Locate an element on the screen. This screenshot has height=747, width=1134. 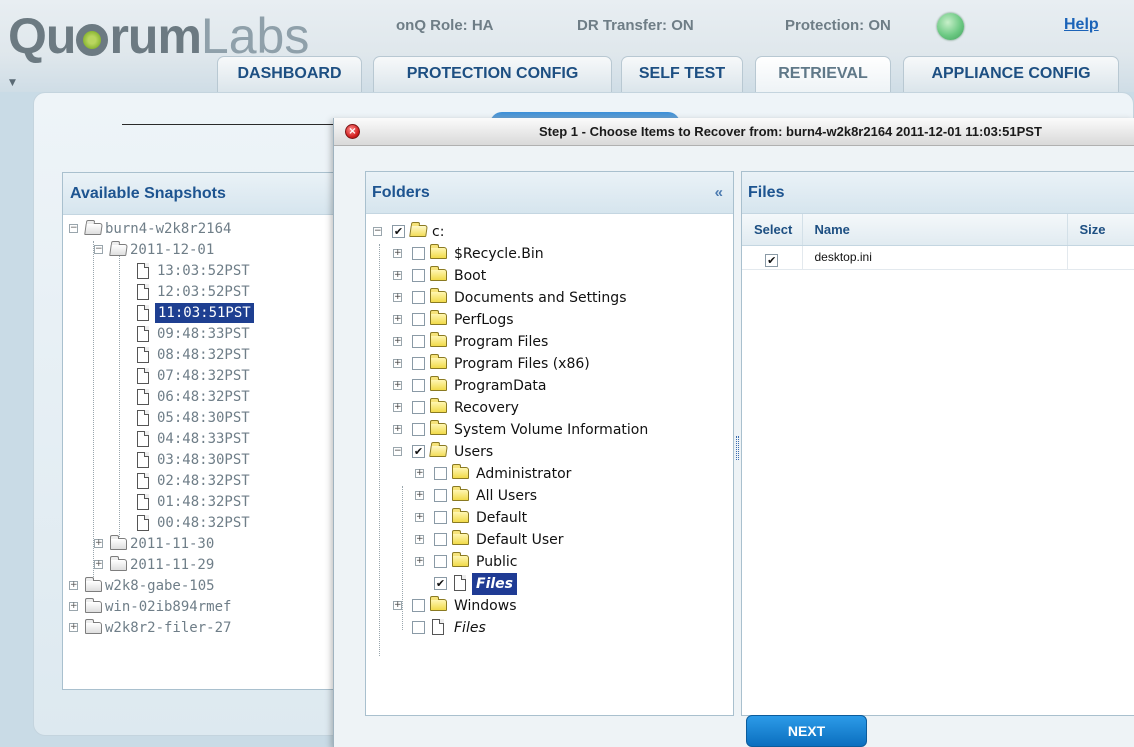
tab-retrieval: RETRIEVAL is located at coordinates (823, 74).